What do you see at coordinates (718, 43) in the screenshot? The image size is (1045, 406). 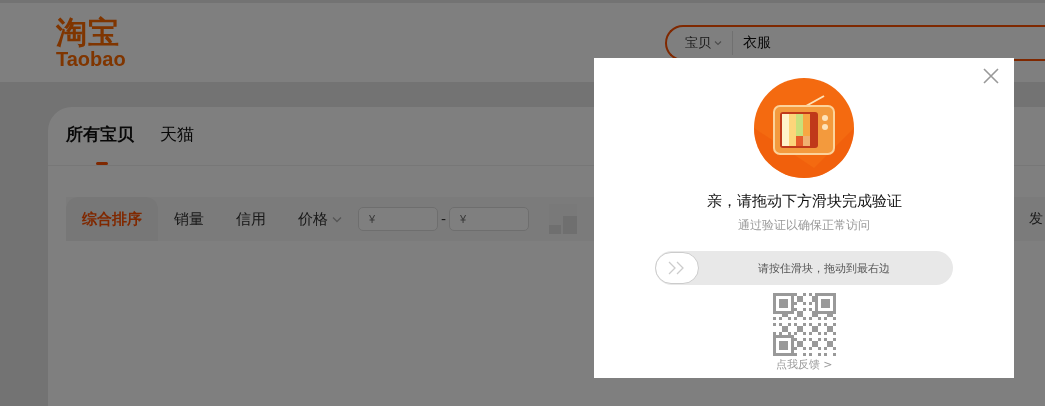 I see `caret-icon` at bounding box center [718, 43].